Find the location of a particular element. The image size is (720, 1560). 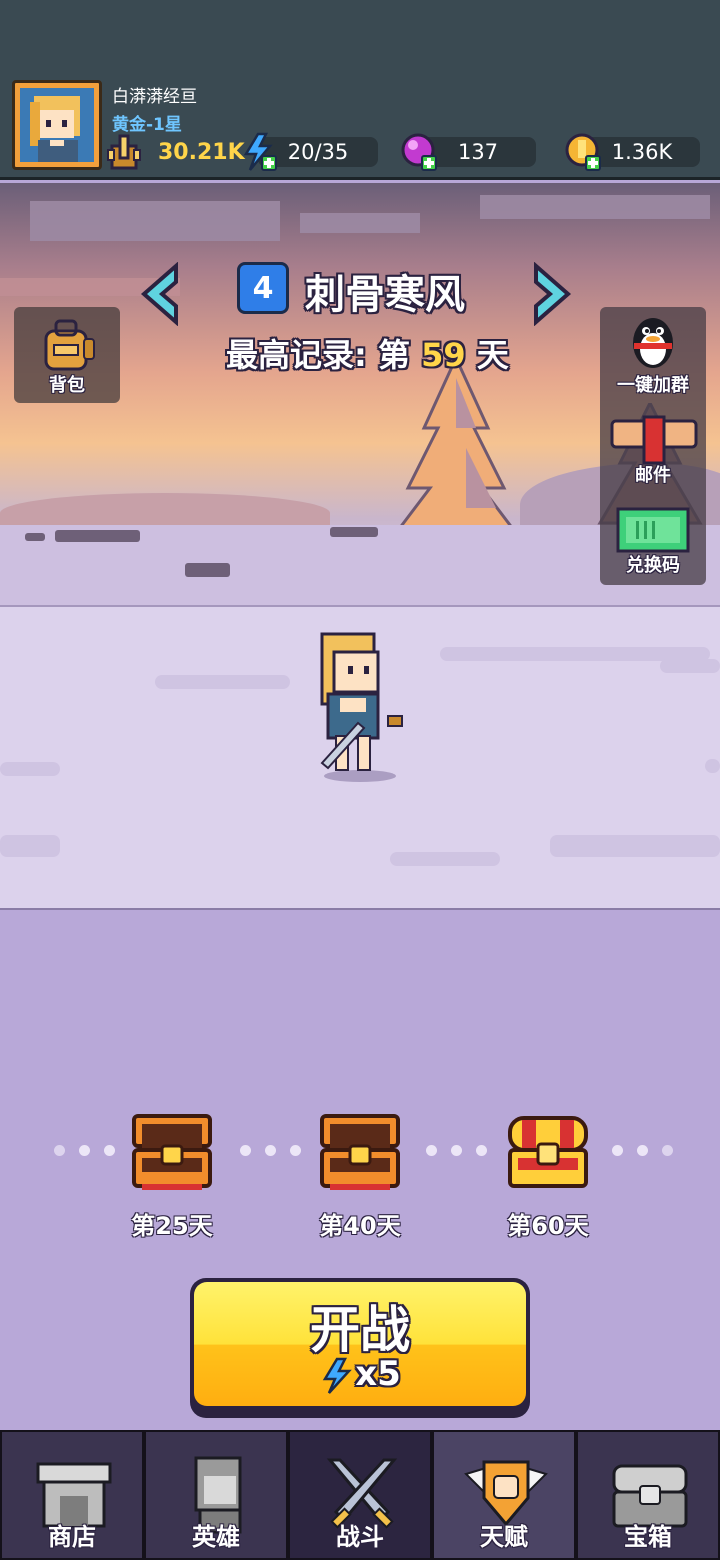

chest-day-label: 第25天 is located at coordinates (172, 1226).